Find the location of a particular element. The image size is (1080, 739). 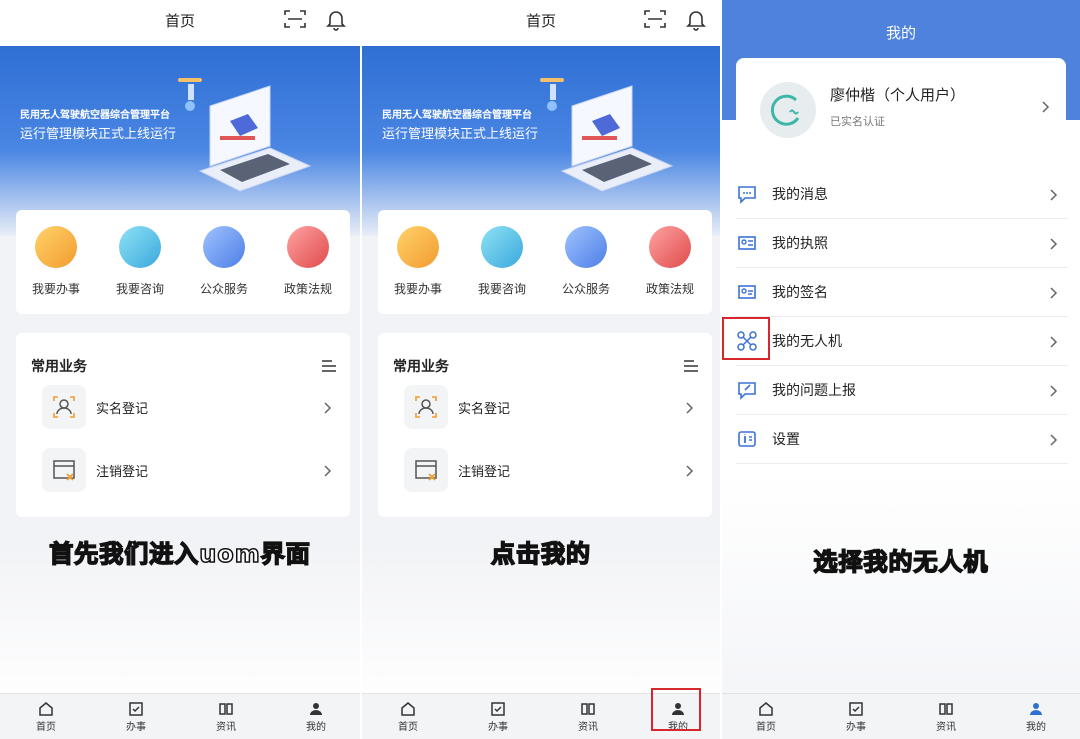

report-icon is located at coordinates (747, 392).